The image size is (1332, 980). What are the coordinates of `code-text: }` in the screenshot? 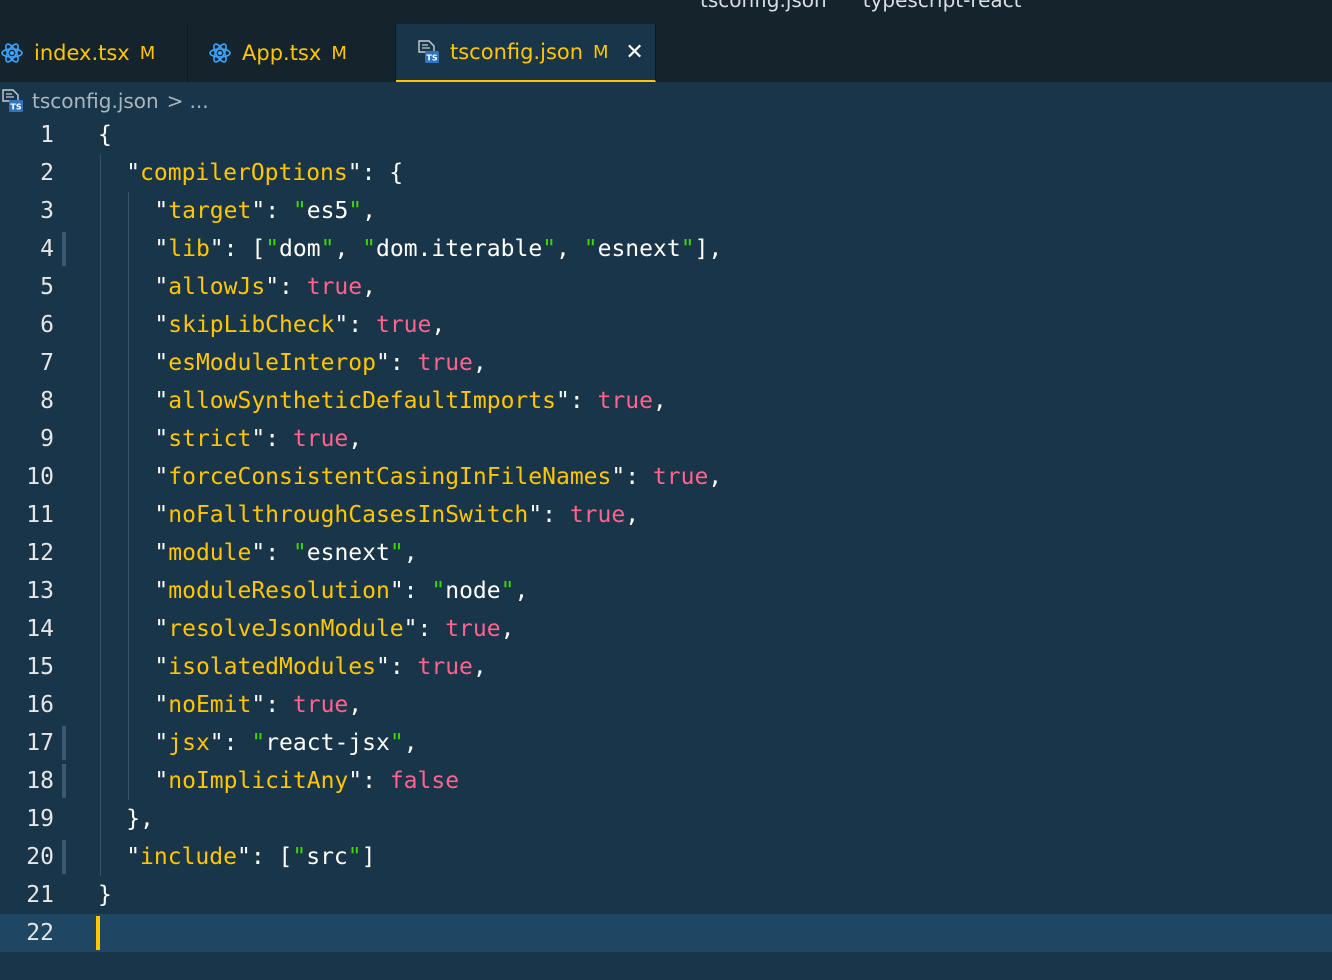 It's located at (105, 895).